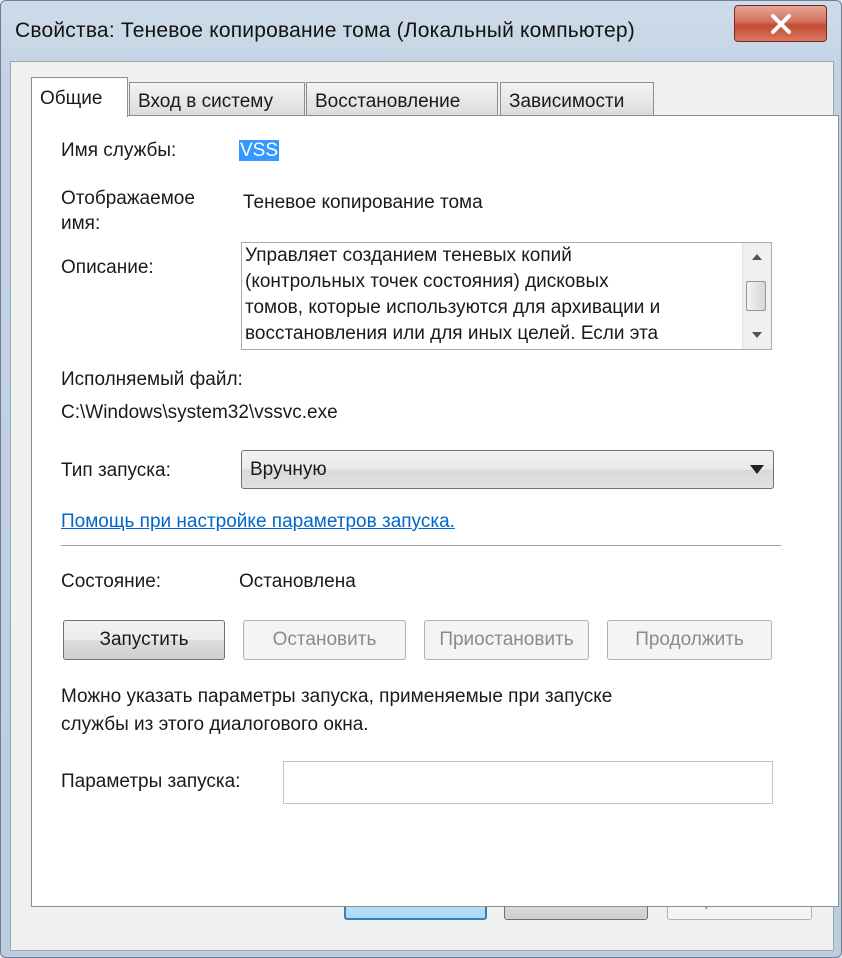  What do you see at coordinates (111, 581) in the screenshot?
I see `status-label: Состояние:` at bounding box center [111, 581].